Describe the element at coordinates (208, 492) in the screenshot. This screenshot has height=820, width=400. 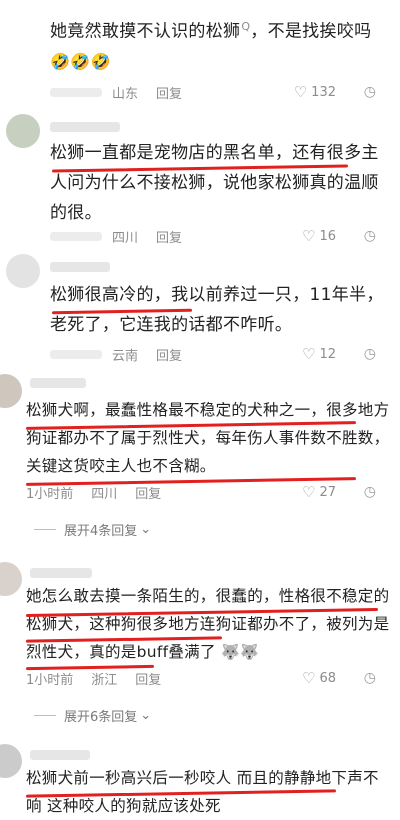
I see `comment-meta: 1小时前 四川 回复 ♡ 27 ◷` at that location.